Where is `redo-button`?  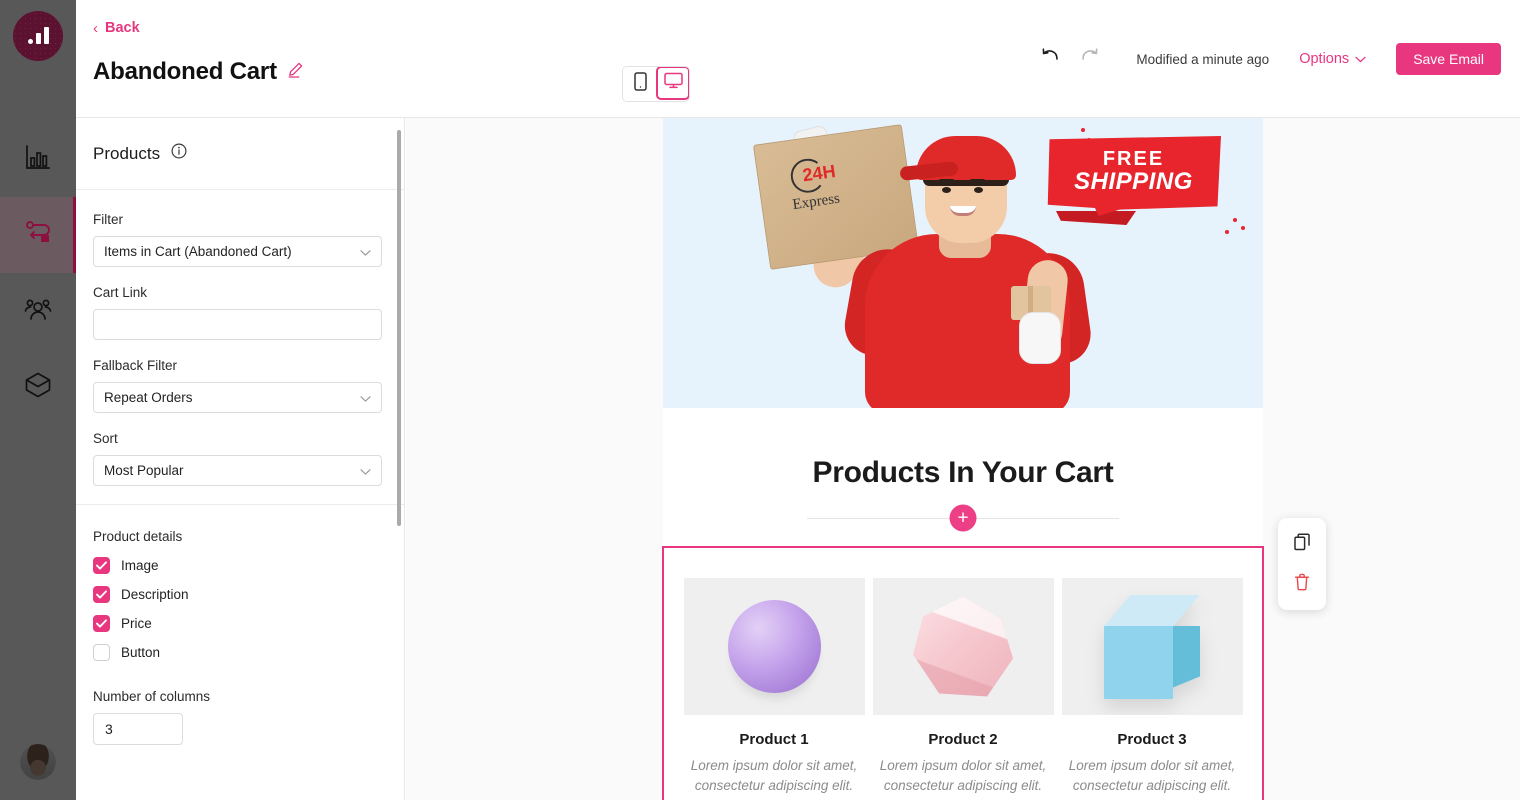 redo-button is located at coordinates (1089, 59).